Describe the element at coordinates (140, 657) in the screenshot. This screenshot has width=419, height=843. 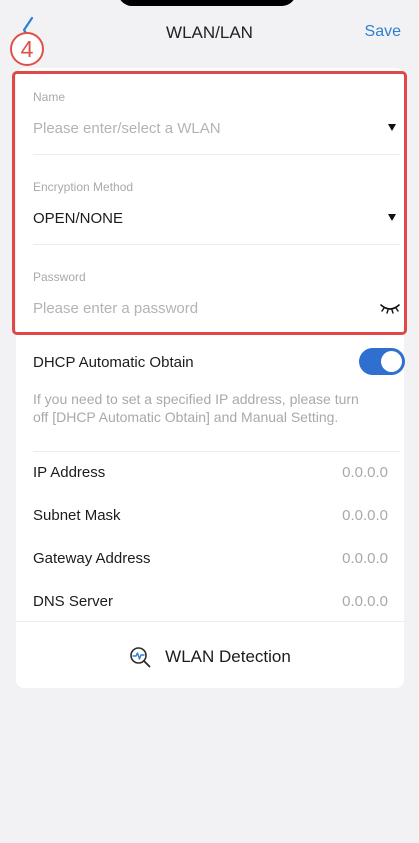
I see `magnifier-pulse-icon` at that location.